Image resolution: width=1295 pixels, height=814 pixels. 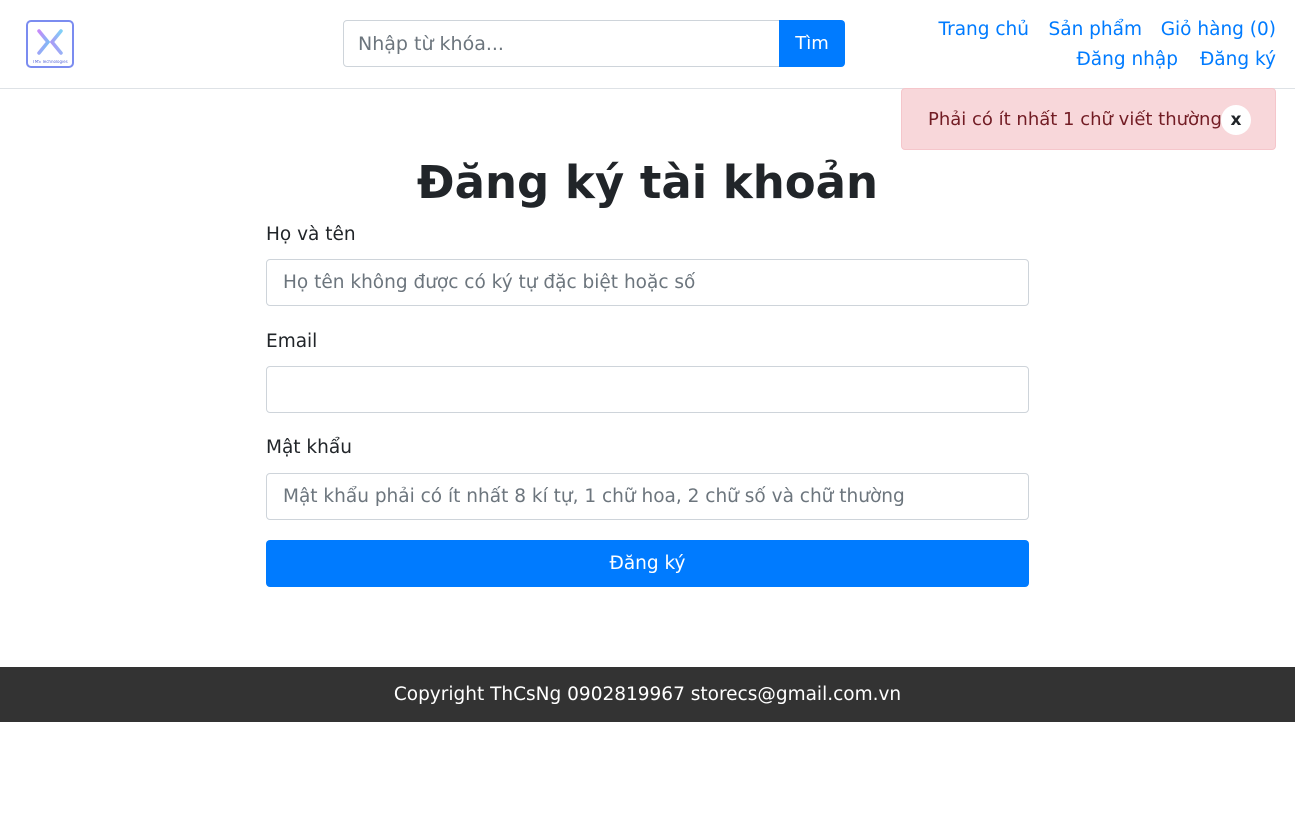 What do you see at coordinates (1075, 119) in the screenshot?
I see `alert-message: Phải có ít nhất 1 chữ viết thường` at bounding box center [1075, 119].